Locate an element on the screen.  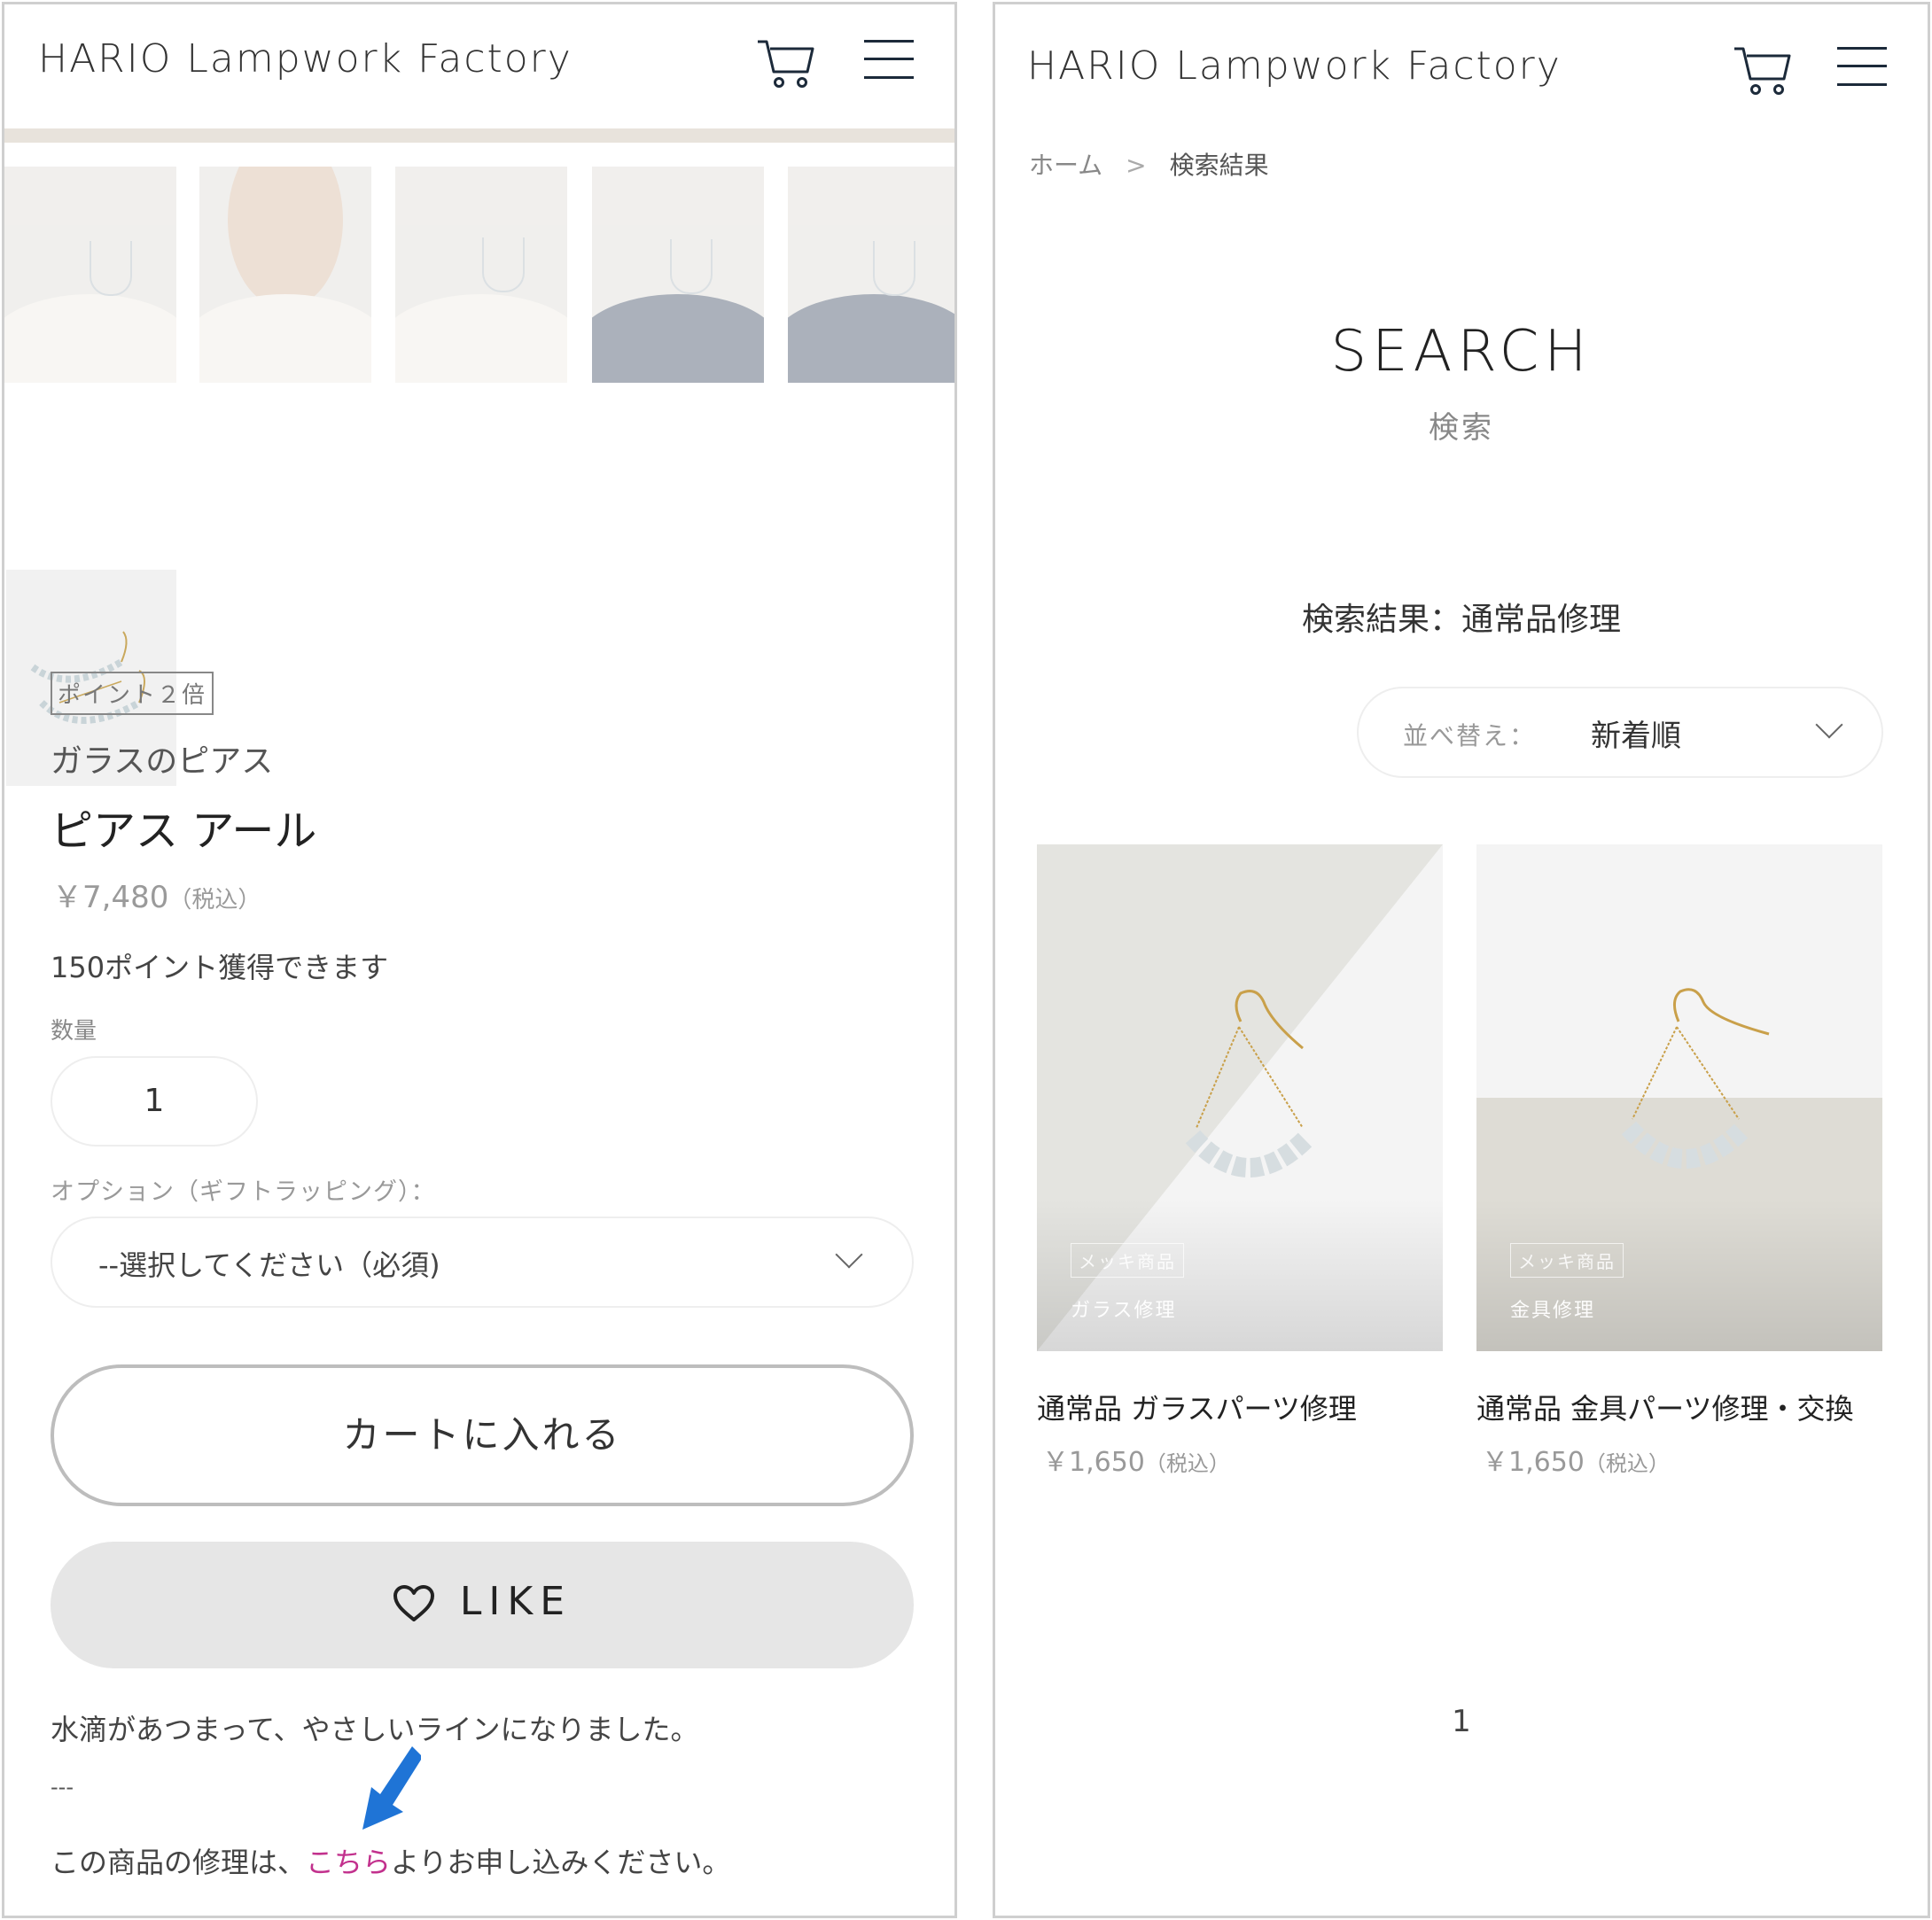
product-card: メッキ商品 ガラス修理 通常品 ガラスパーツ修理 ￥1,650（税込） is located at coordinates (1240, 1161).